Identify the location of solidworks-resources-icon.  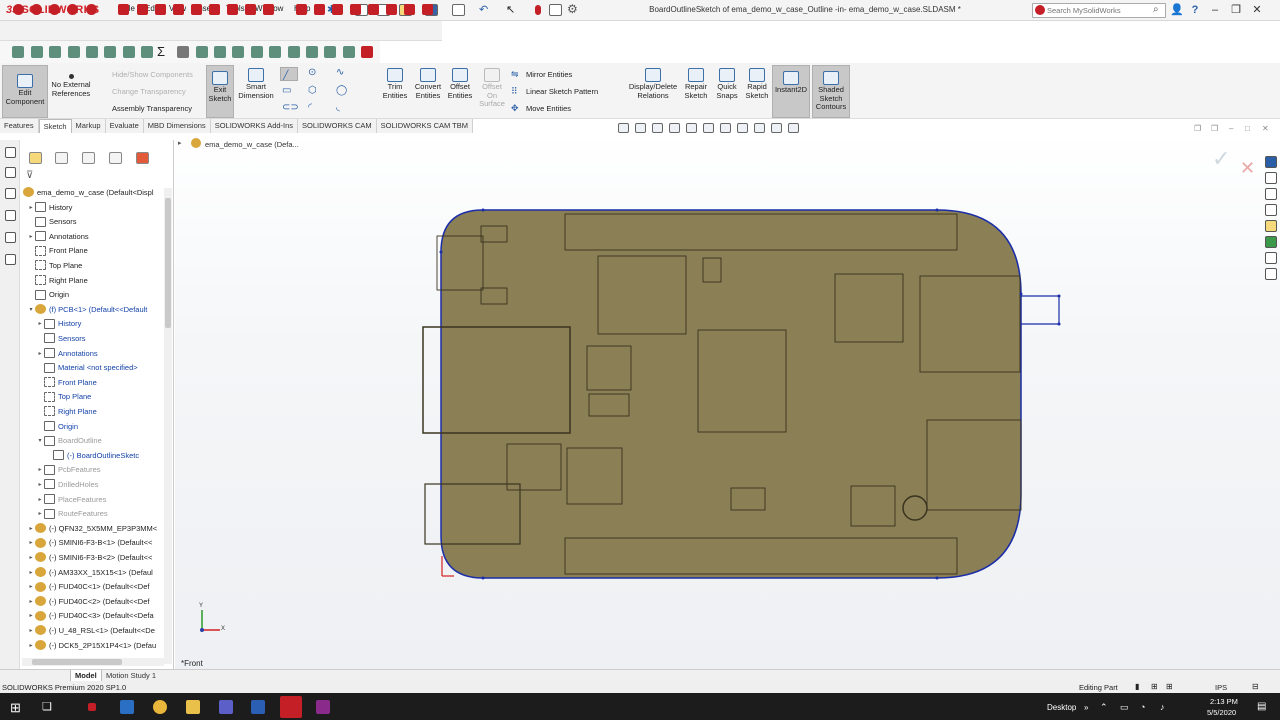
(1271, 162).